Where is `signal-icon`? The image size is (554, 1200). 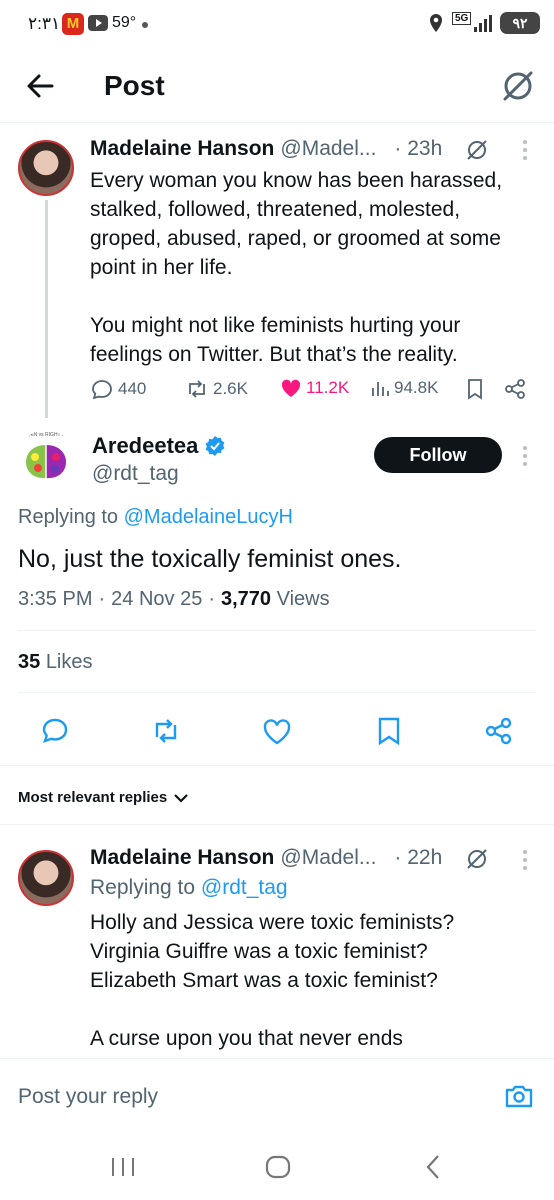
signal-icon is located at coordinates (485, 23).